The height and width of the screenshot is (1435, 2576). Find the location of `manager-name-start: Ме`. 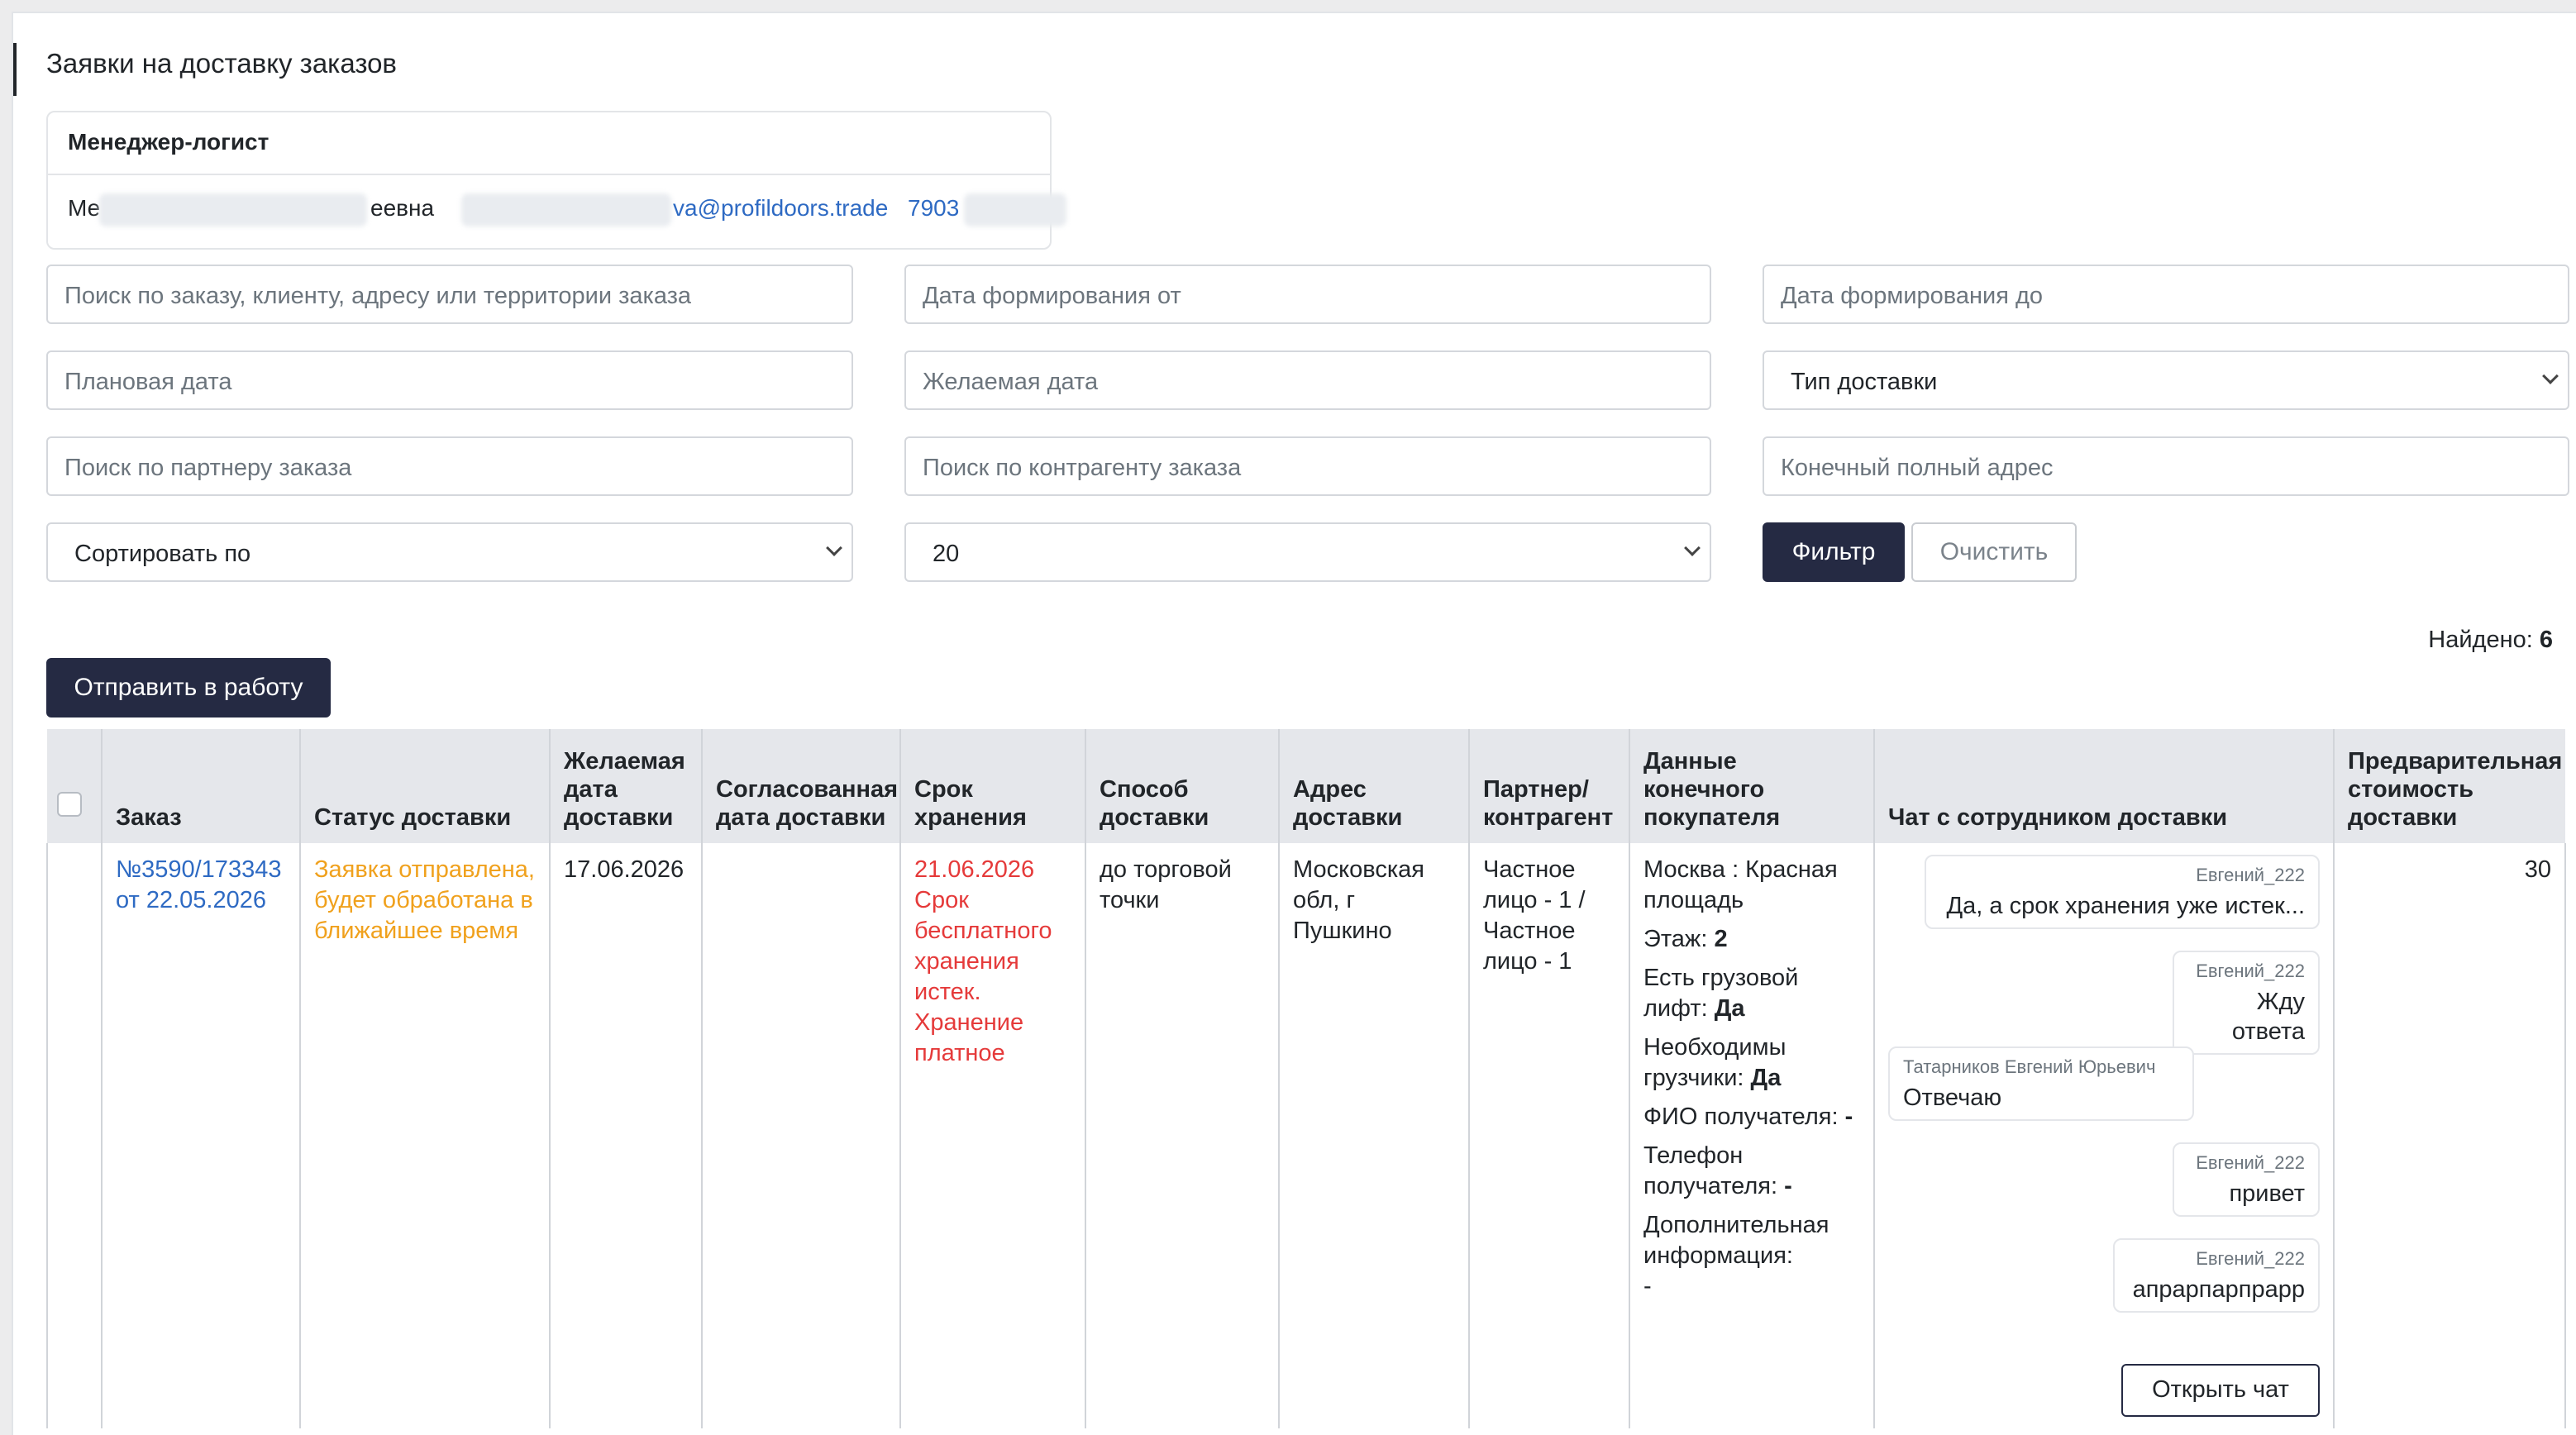

manager-name-start: Ме is located at coordinates (84, 208).